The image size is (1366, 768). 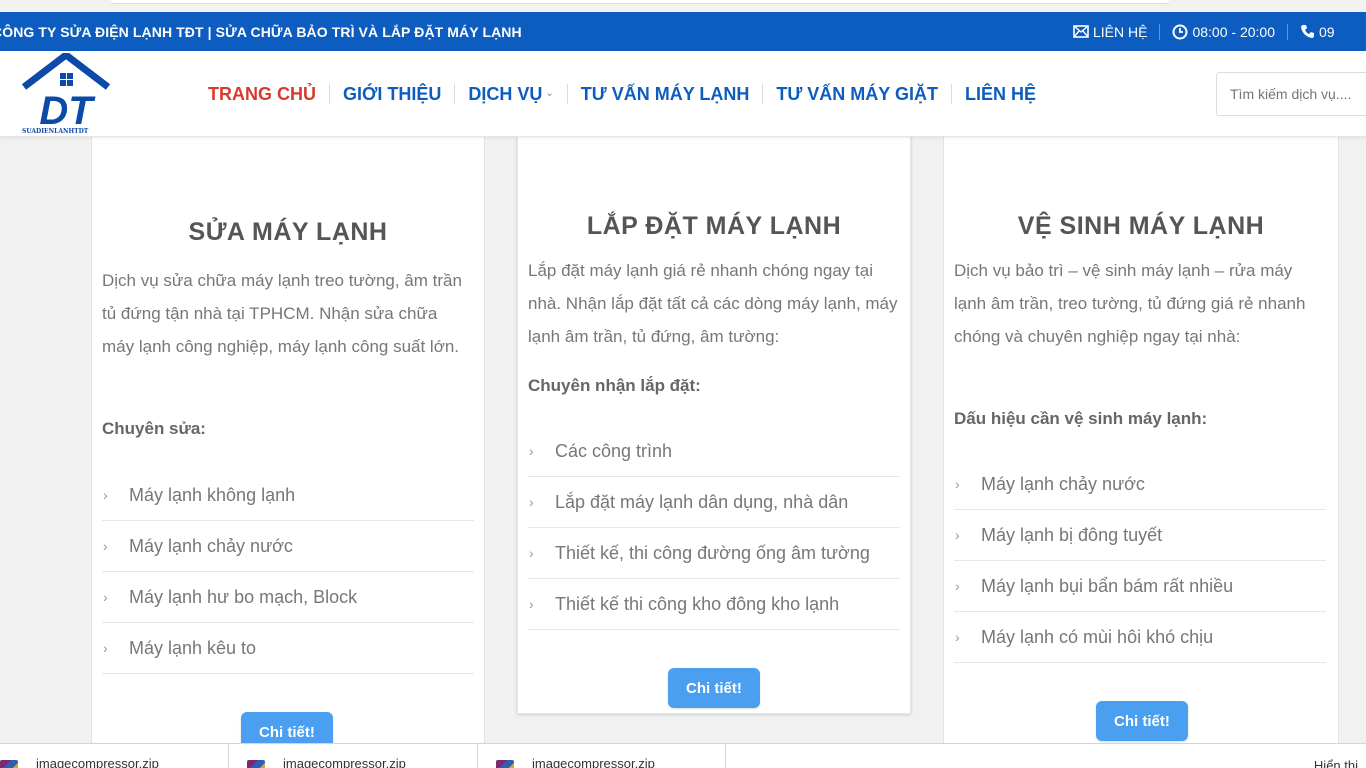 I want to click on phone-icon, so click(x=1307, y=31).